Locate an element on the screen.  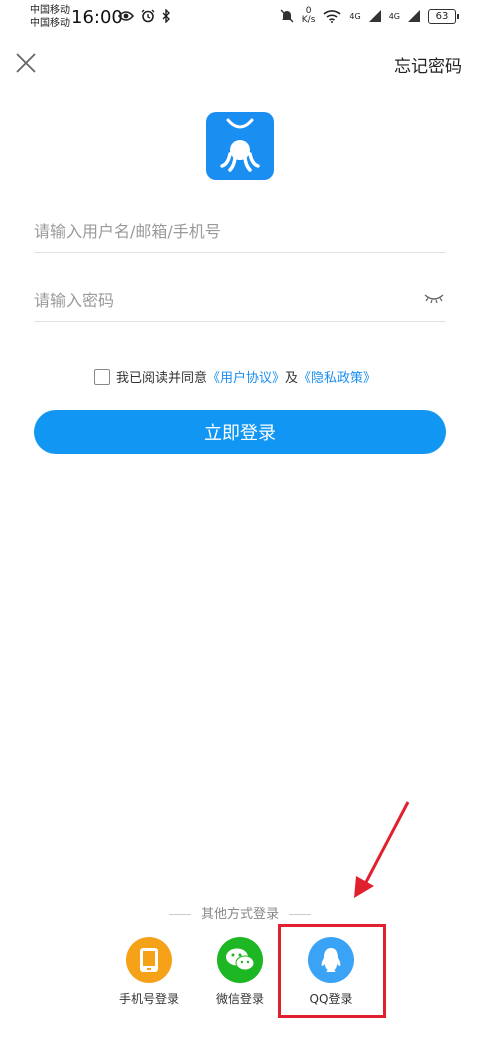
app-logo is located at coordinates (240, 146).